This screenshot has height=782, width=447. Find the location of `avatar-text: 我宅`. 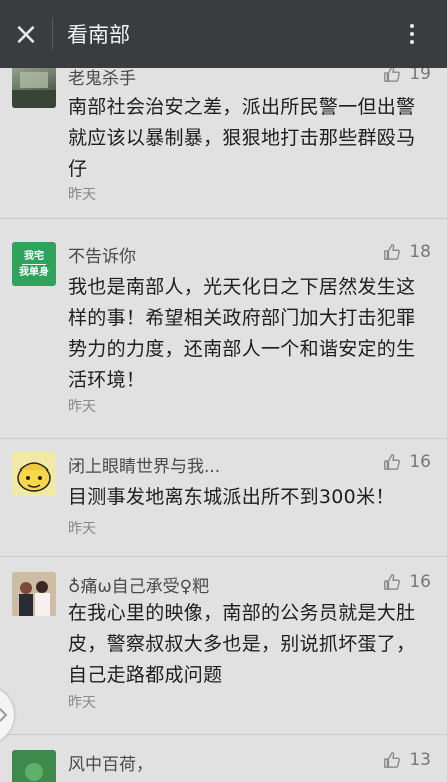

avatar-text: 我宅 is located at coordinates (34, 256).